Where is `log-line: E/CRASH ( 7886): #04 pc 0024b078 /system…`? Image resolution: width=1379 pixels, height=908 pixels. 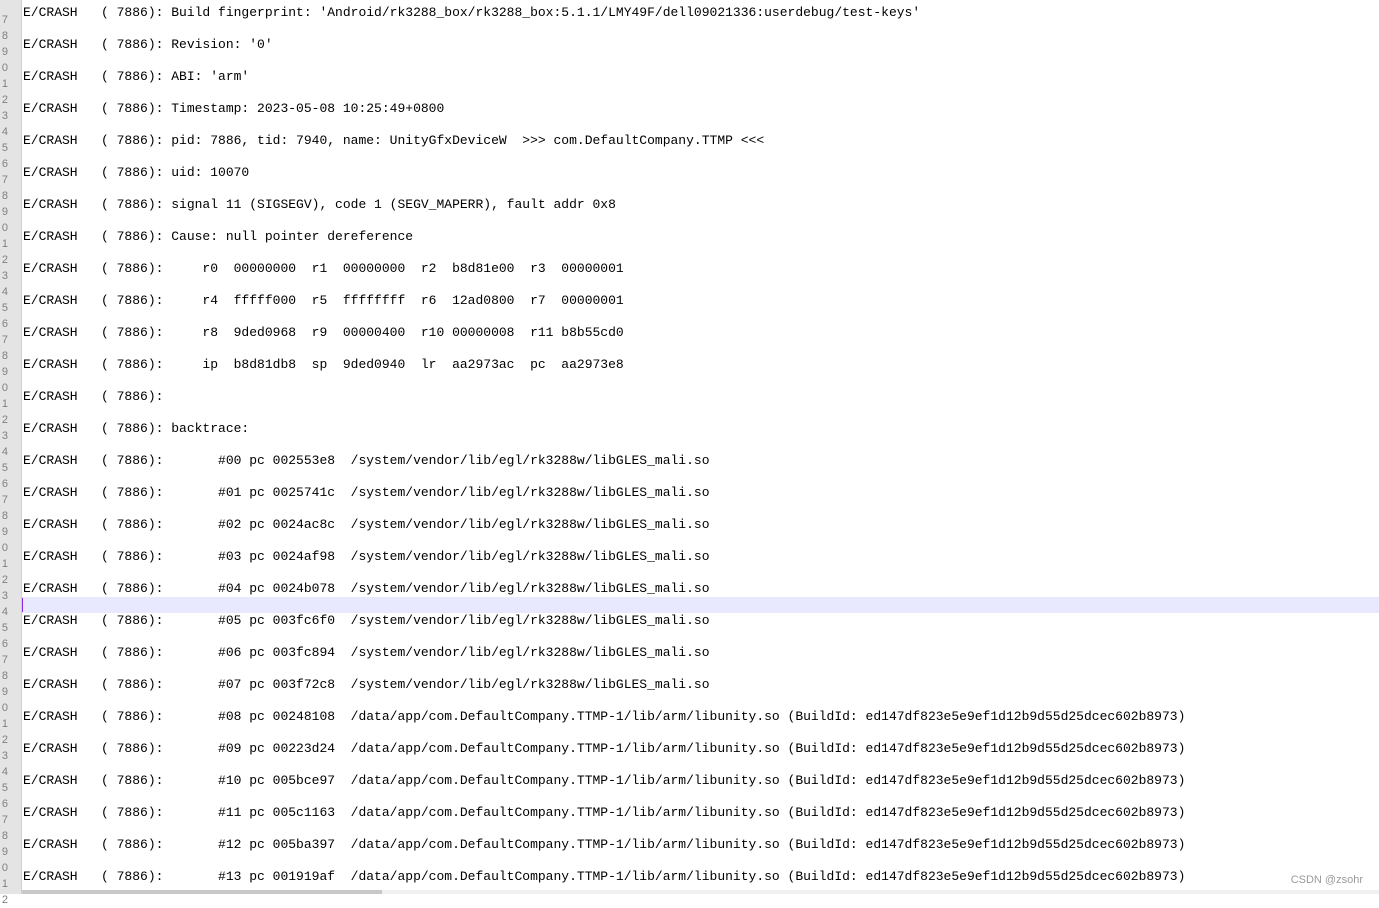
log-line: E/CRASH ( 7886): #04 pc 0024b078 /system… is located at coordinates (700, 589).